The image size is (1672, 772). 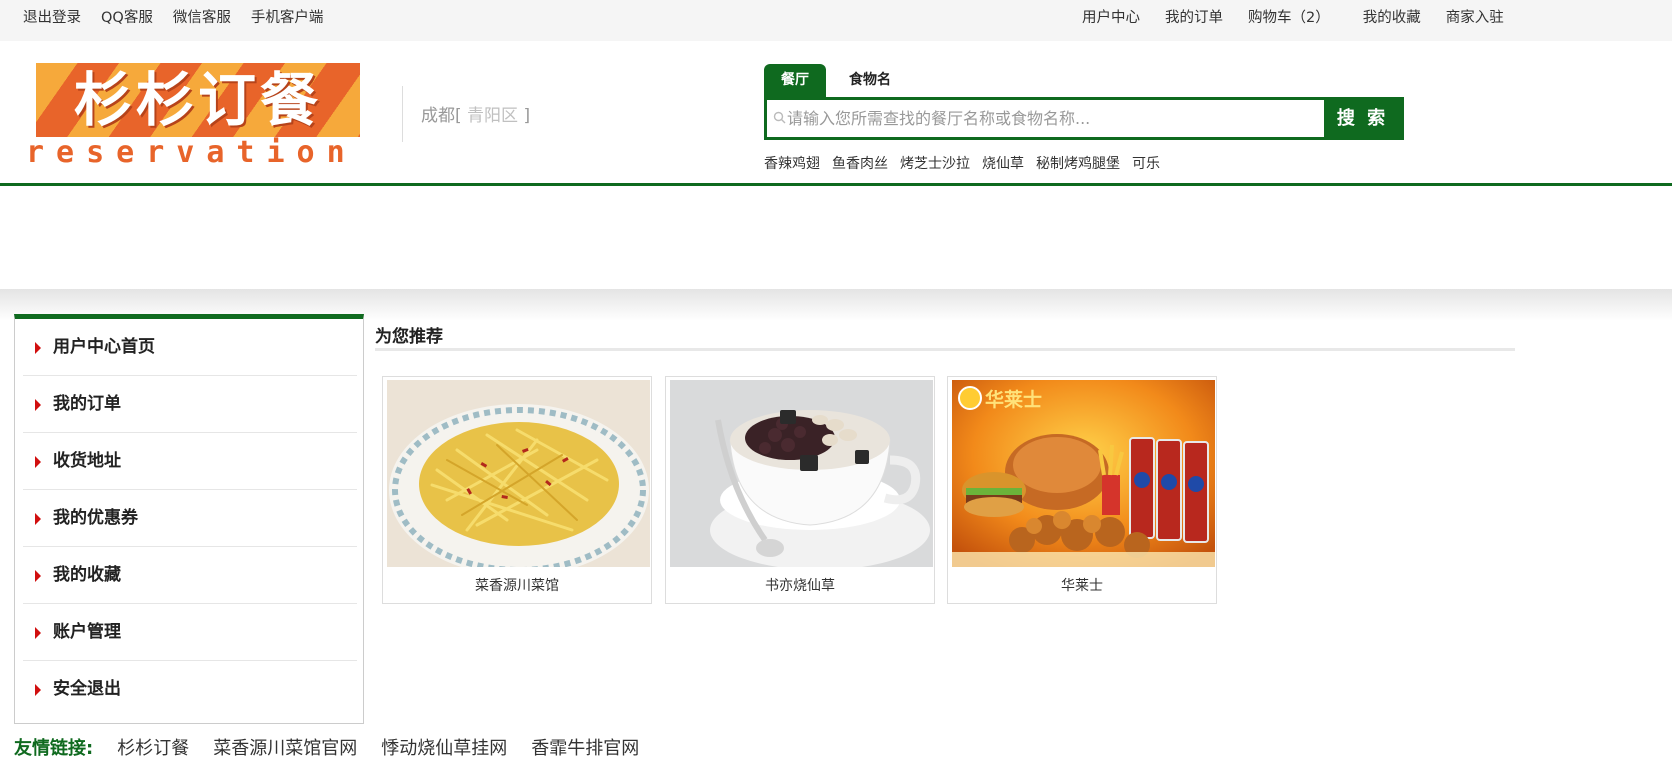 I want to click on user-sidebar: 用户中心首页 我的订单 收货地址 我的优惠券 我的收藏 账户管理 安全退出, so click(x=189, y=519).